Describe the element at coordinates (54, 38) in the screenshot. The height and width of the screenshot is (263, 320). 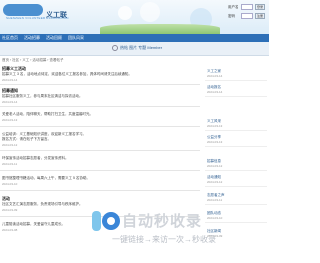
I see `nav-item-review: 活动回顾` at that location.